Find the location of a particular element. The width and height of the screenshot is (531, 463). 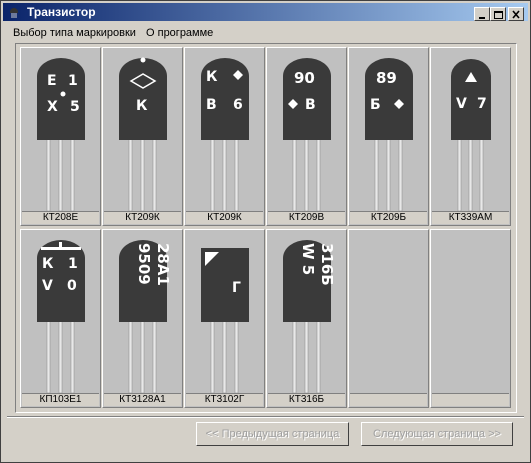

maximize-icon is located at coordinates (498, 15).